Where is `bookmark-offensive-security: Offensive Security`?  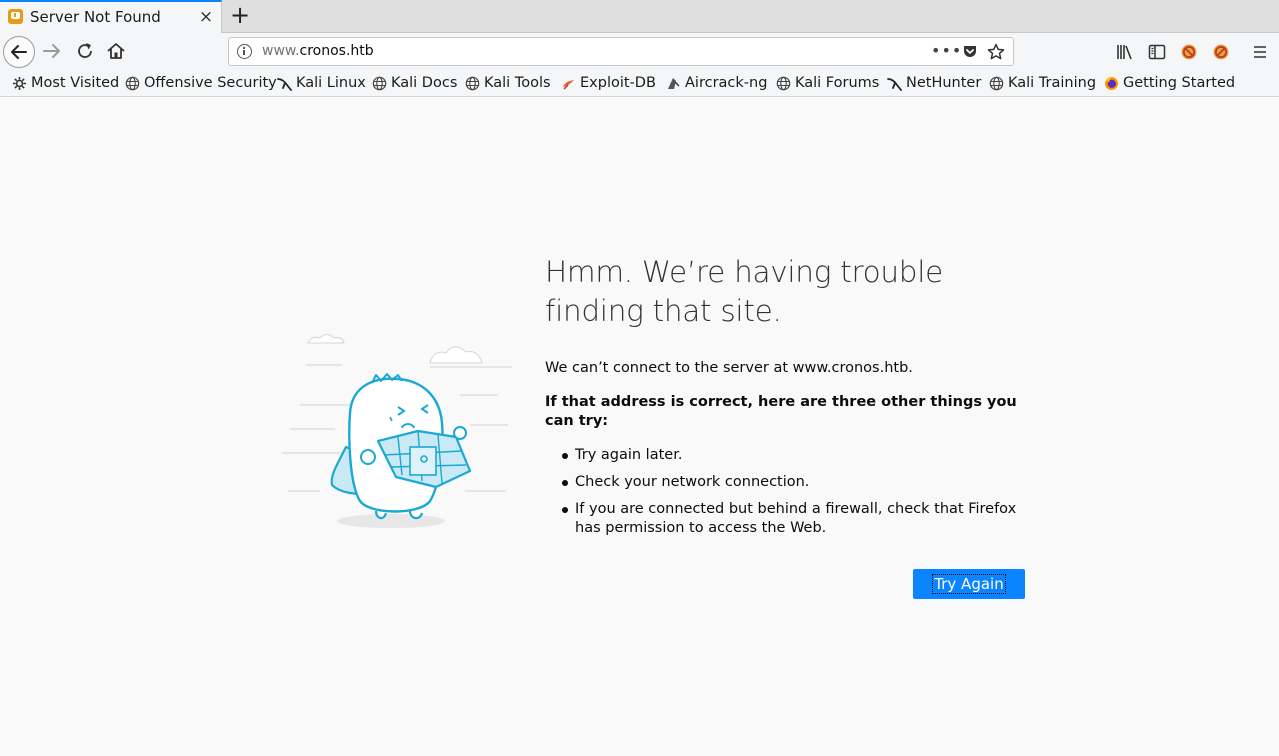 bookmark-offensive-security: Offensive Security is located at coordinates (201, 84).